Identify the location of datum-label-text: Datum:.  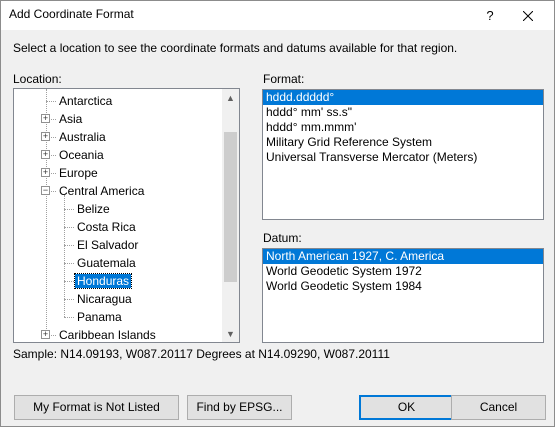
(282, 238).